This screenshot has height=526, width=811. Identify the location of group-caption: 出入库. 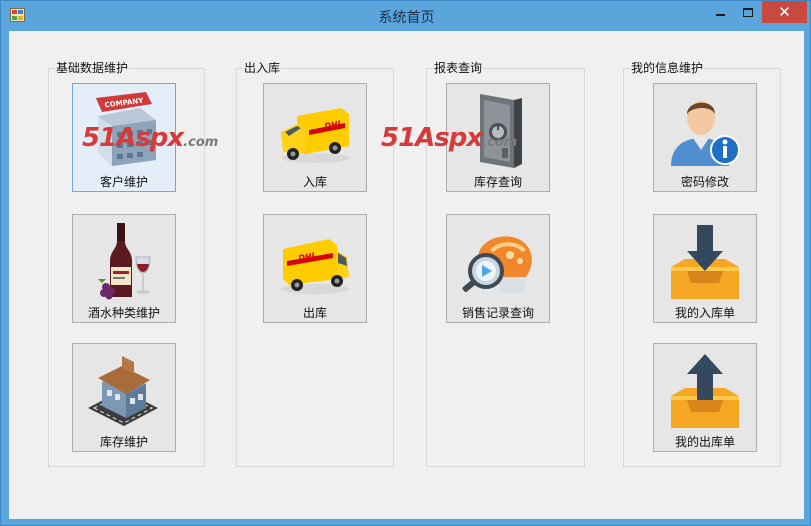
(262, 68).